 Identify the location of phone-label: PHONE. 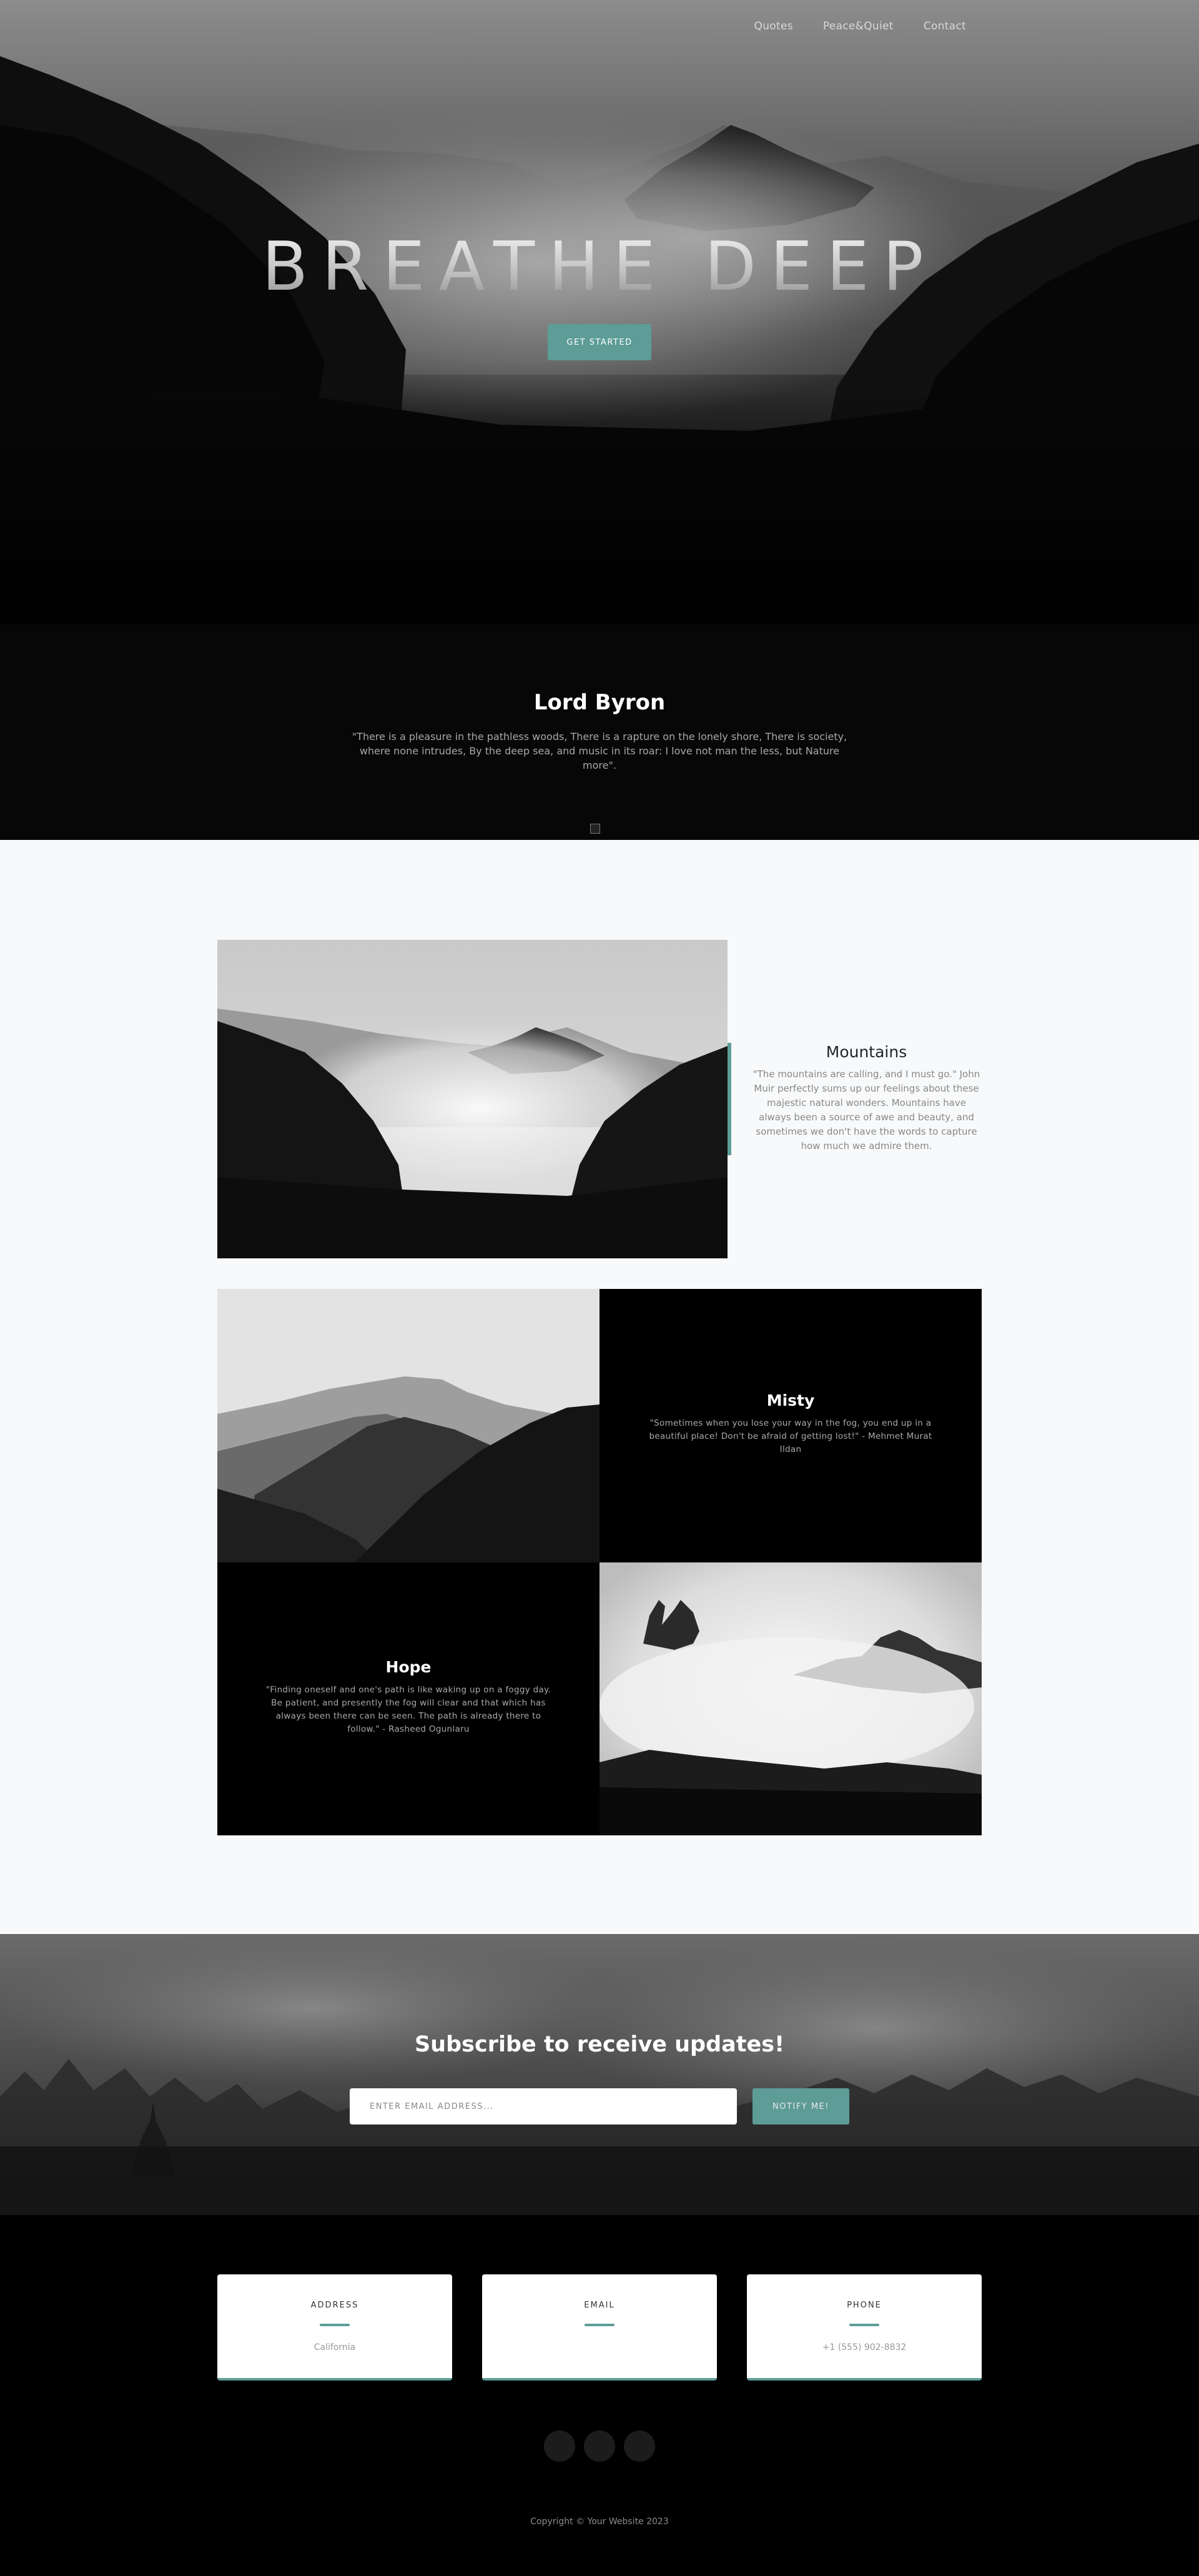
(865, 2306).